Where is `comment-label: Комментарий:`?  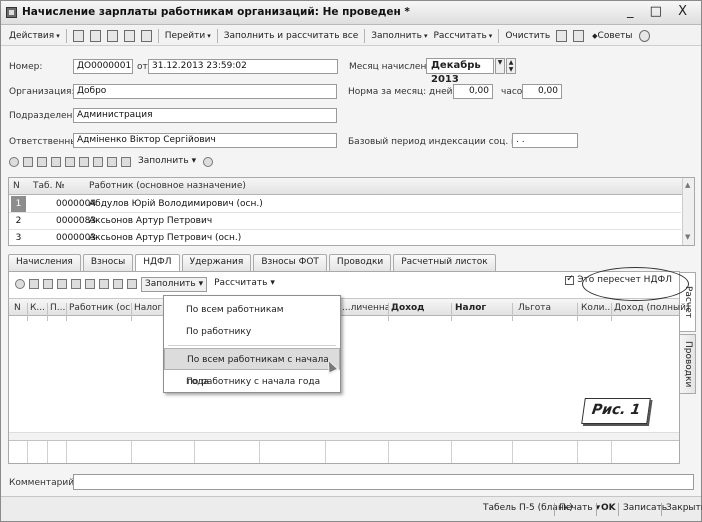 comment-label: Комментарий: is located at coordinates (43, 483).